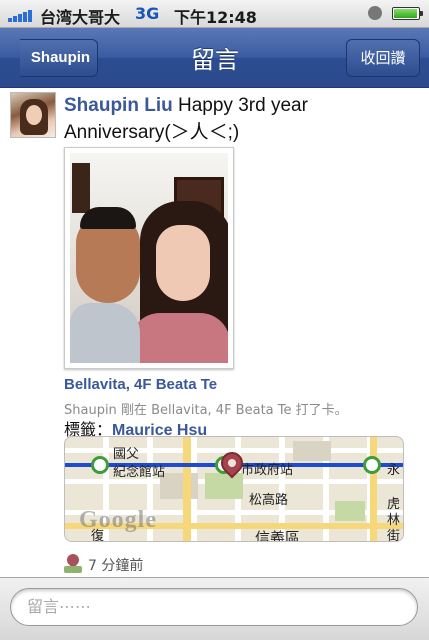  Describe the element at coordinates (116, 566) in the screenshot. I see `time-ago: 7 分鐘前` at that location.